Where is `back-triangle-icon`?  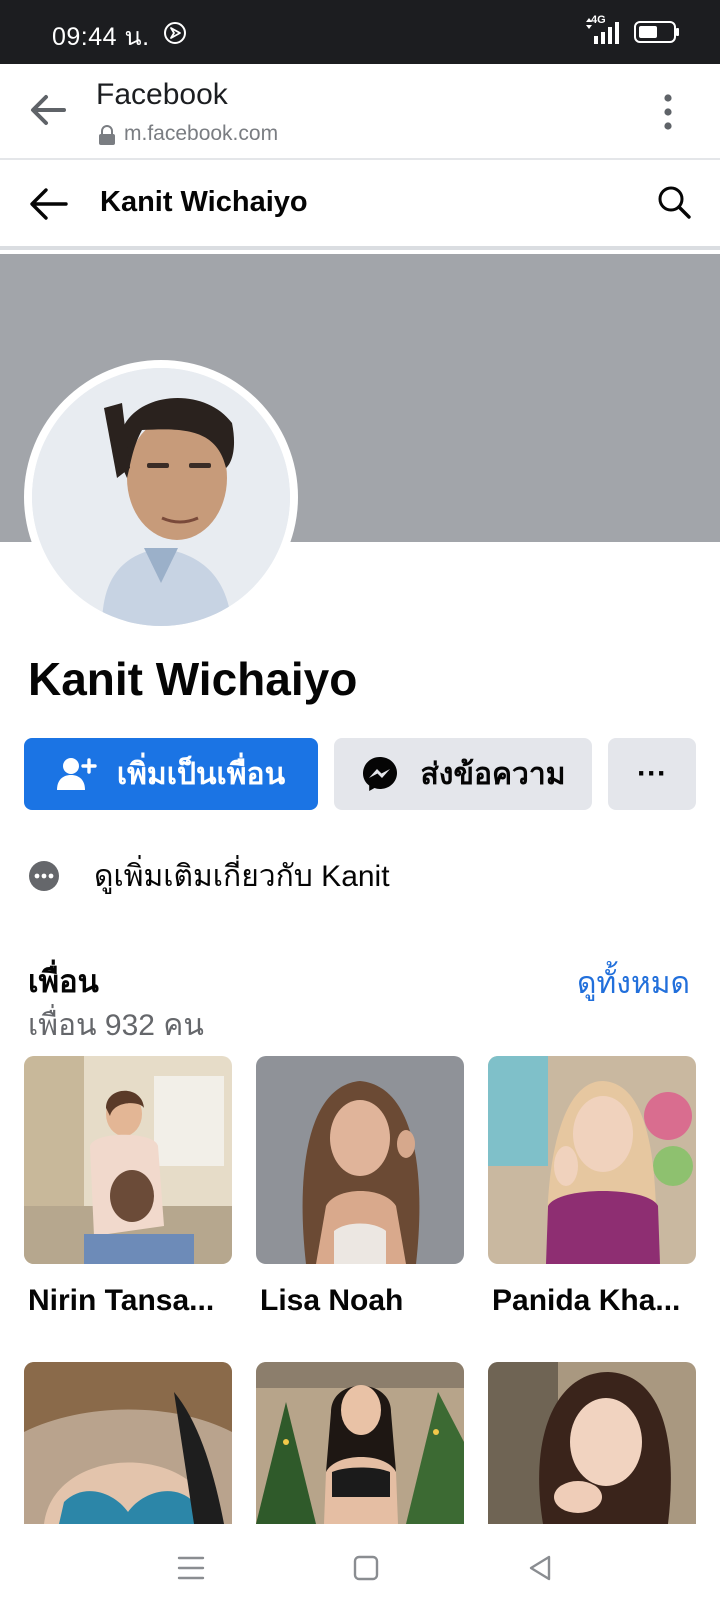
back-triangle-icon is located at coordinates (540, 1568).